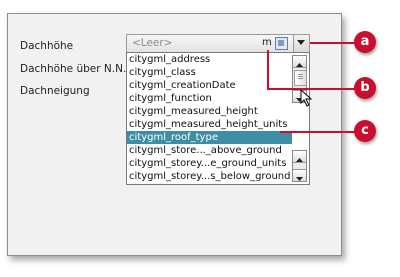 The height and width of the screenshot is (277, 400). I want to click on dropdown-item-selected: citygml_roof_type, so click(209, 137).